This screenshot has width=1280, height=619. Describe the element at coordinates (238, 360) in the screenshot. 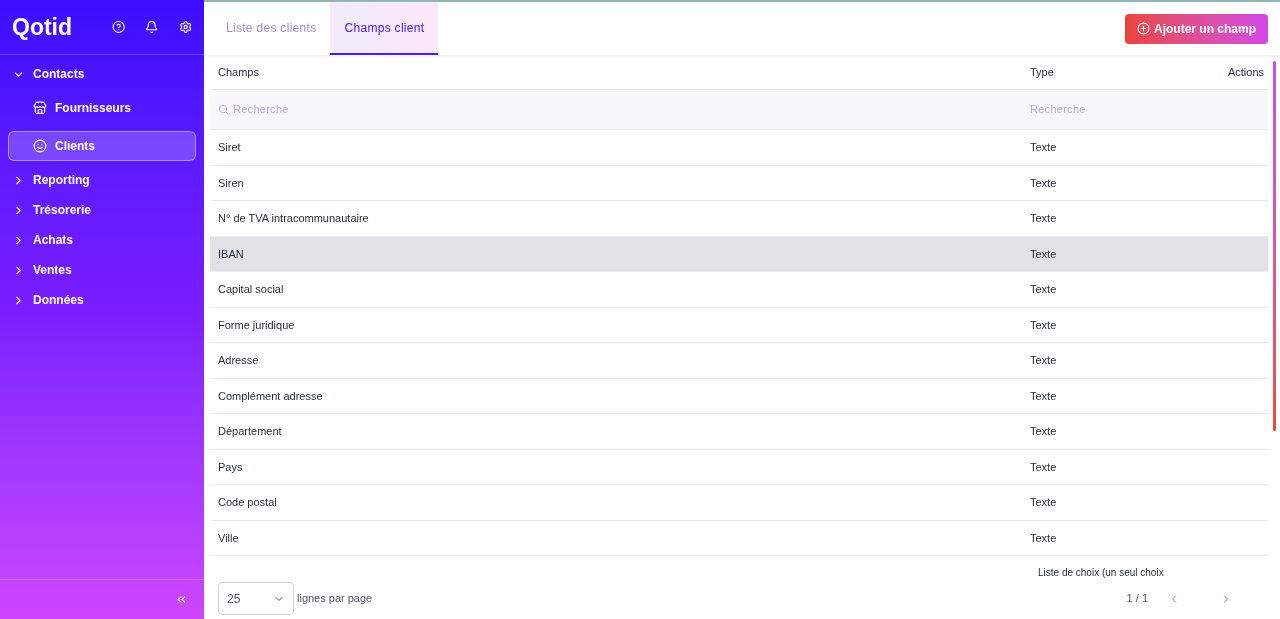

I see `table-cell-text: Adresse` at that location.